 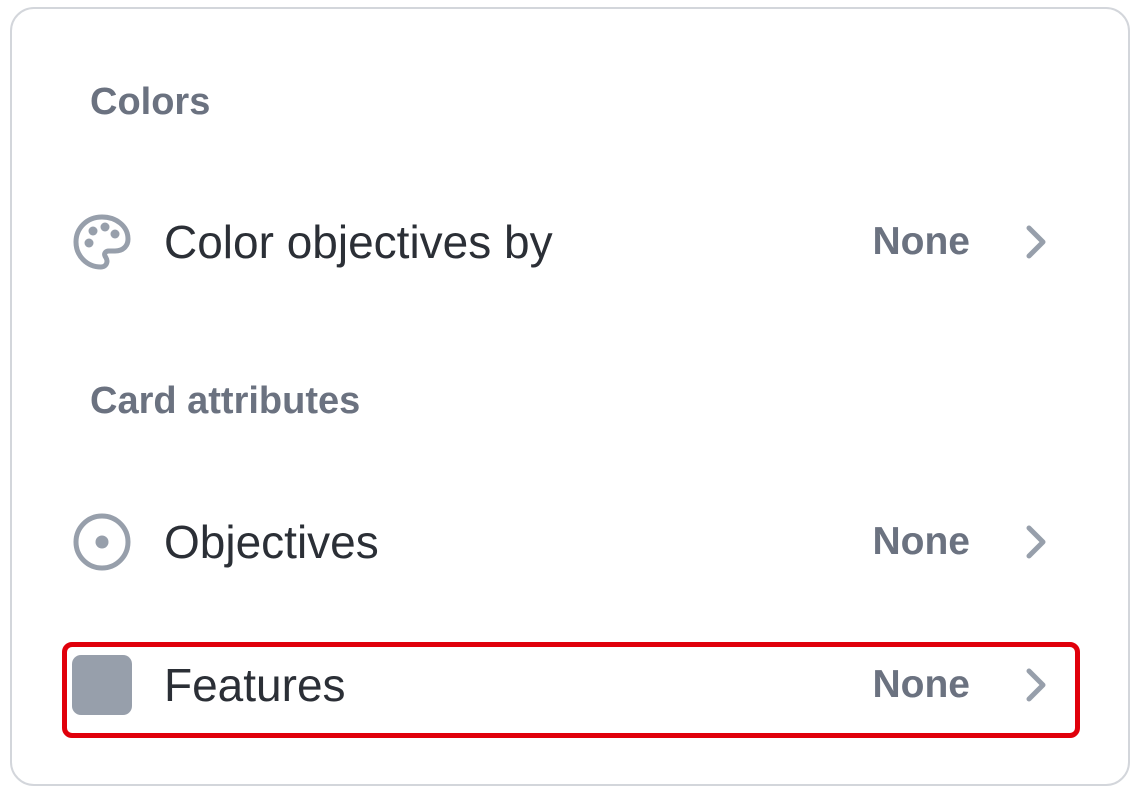 What do you see at coordinates (150, 102) in the screenshot?
I see `section-header-colors: Colors` at bounding box center [150, 102].